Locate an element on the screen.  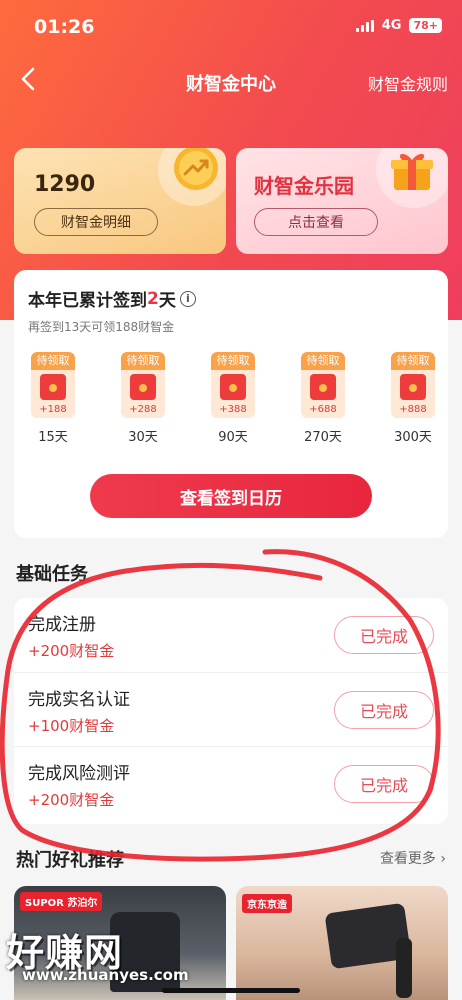
reward-day: 90天 is located at coordinates (233, 437).